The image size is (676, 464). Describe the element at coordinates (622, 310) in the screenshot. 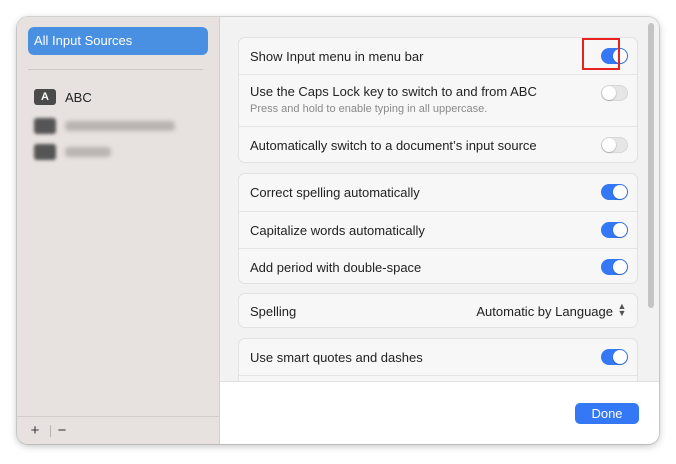

I see `chevron-up-down-icon: ▲ ▼` at that location.